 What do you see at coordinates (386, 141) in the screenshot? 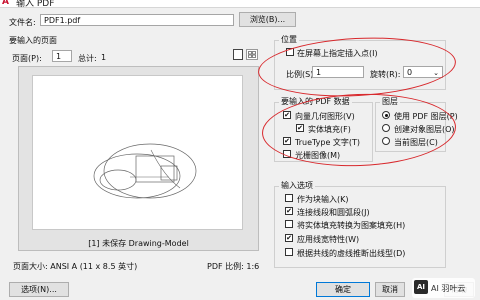
I see `layer-current-radio` at bounding box center [386, 141].